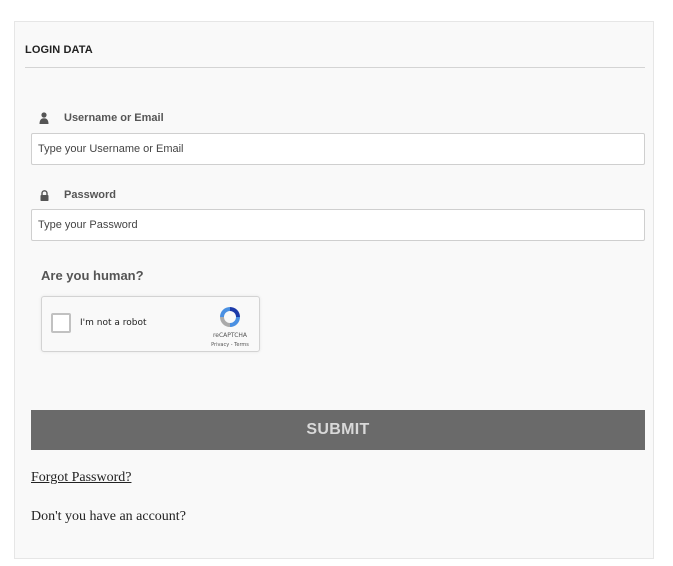 The height and width of the screenshot is (566, 673). Describe the element at coordinates (44, 195) in the screenshot. I see `lock-icon` at that location.